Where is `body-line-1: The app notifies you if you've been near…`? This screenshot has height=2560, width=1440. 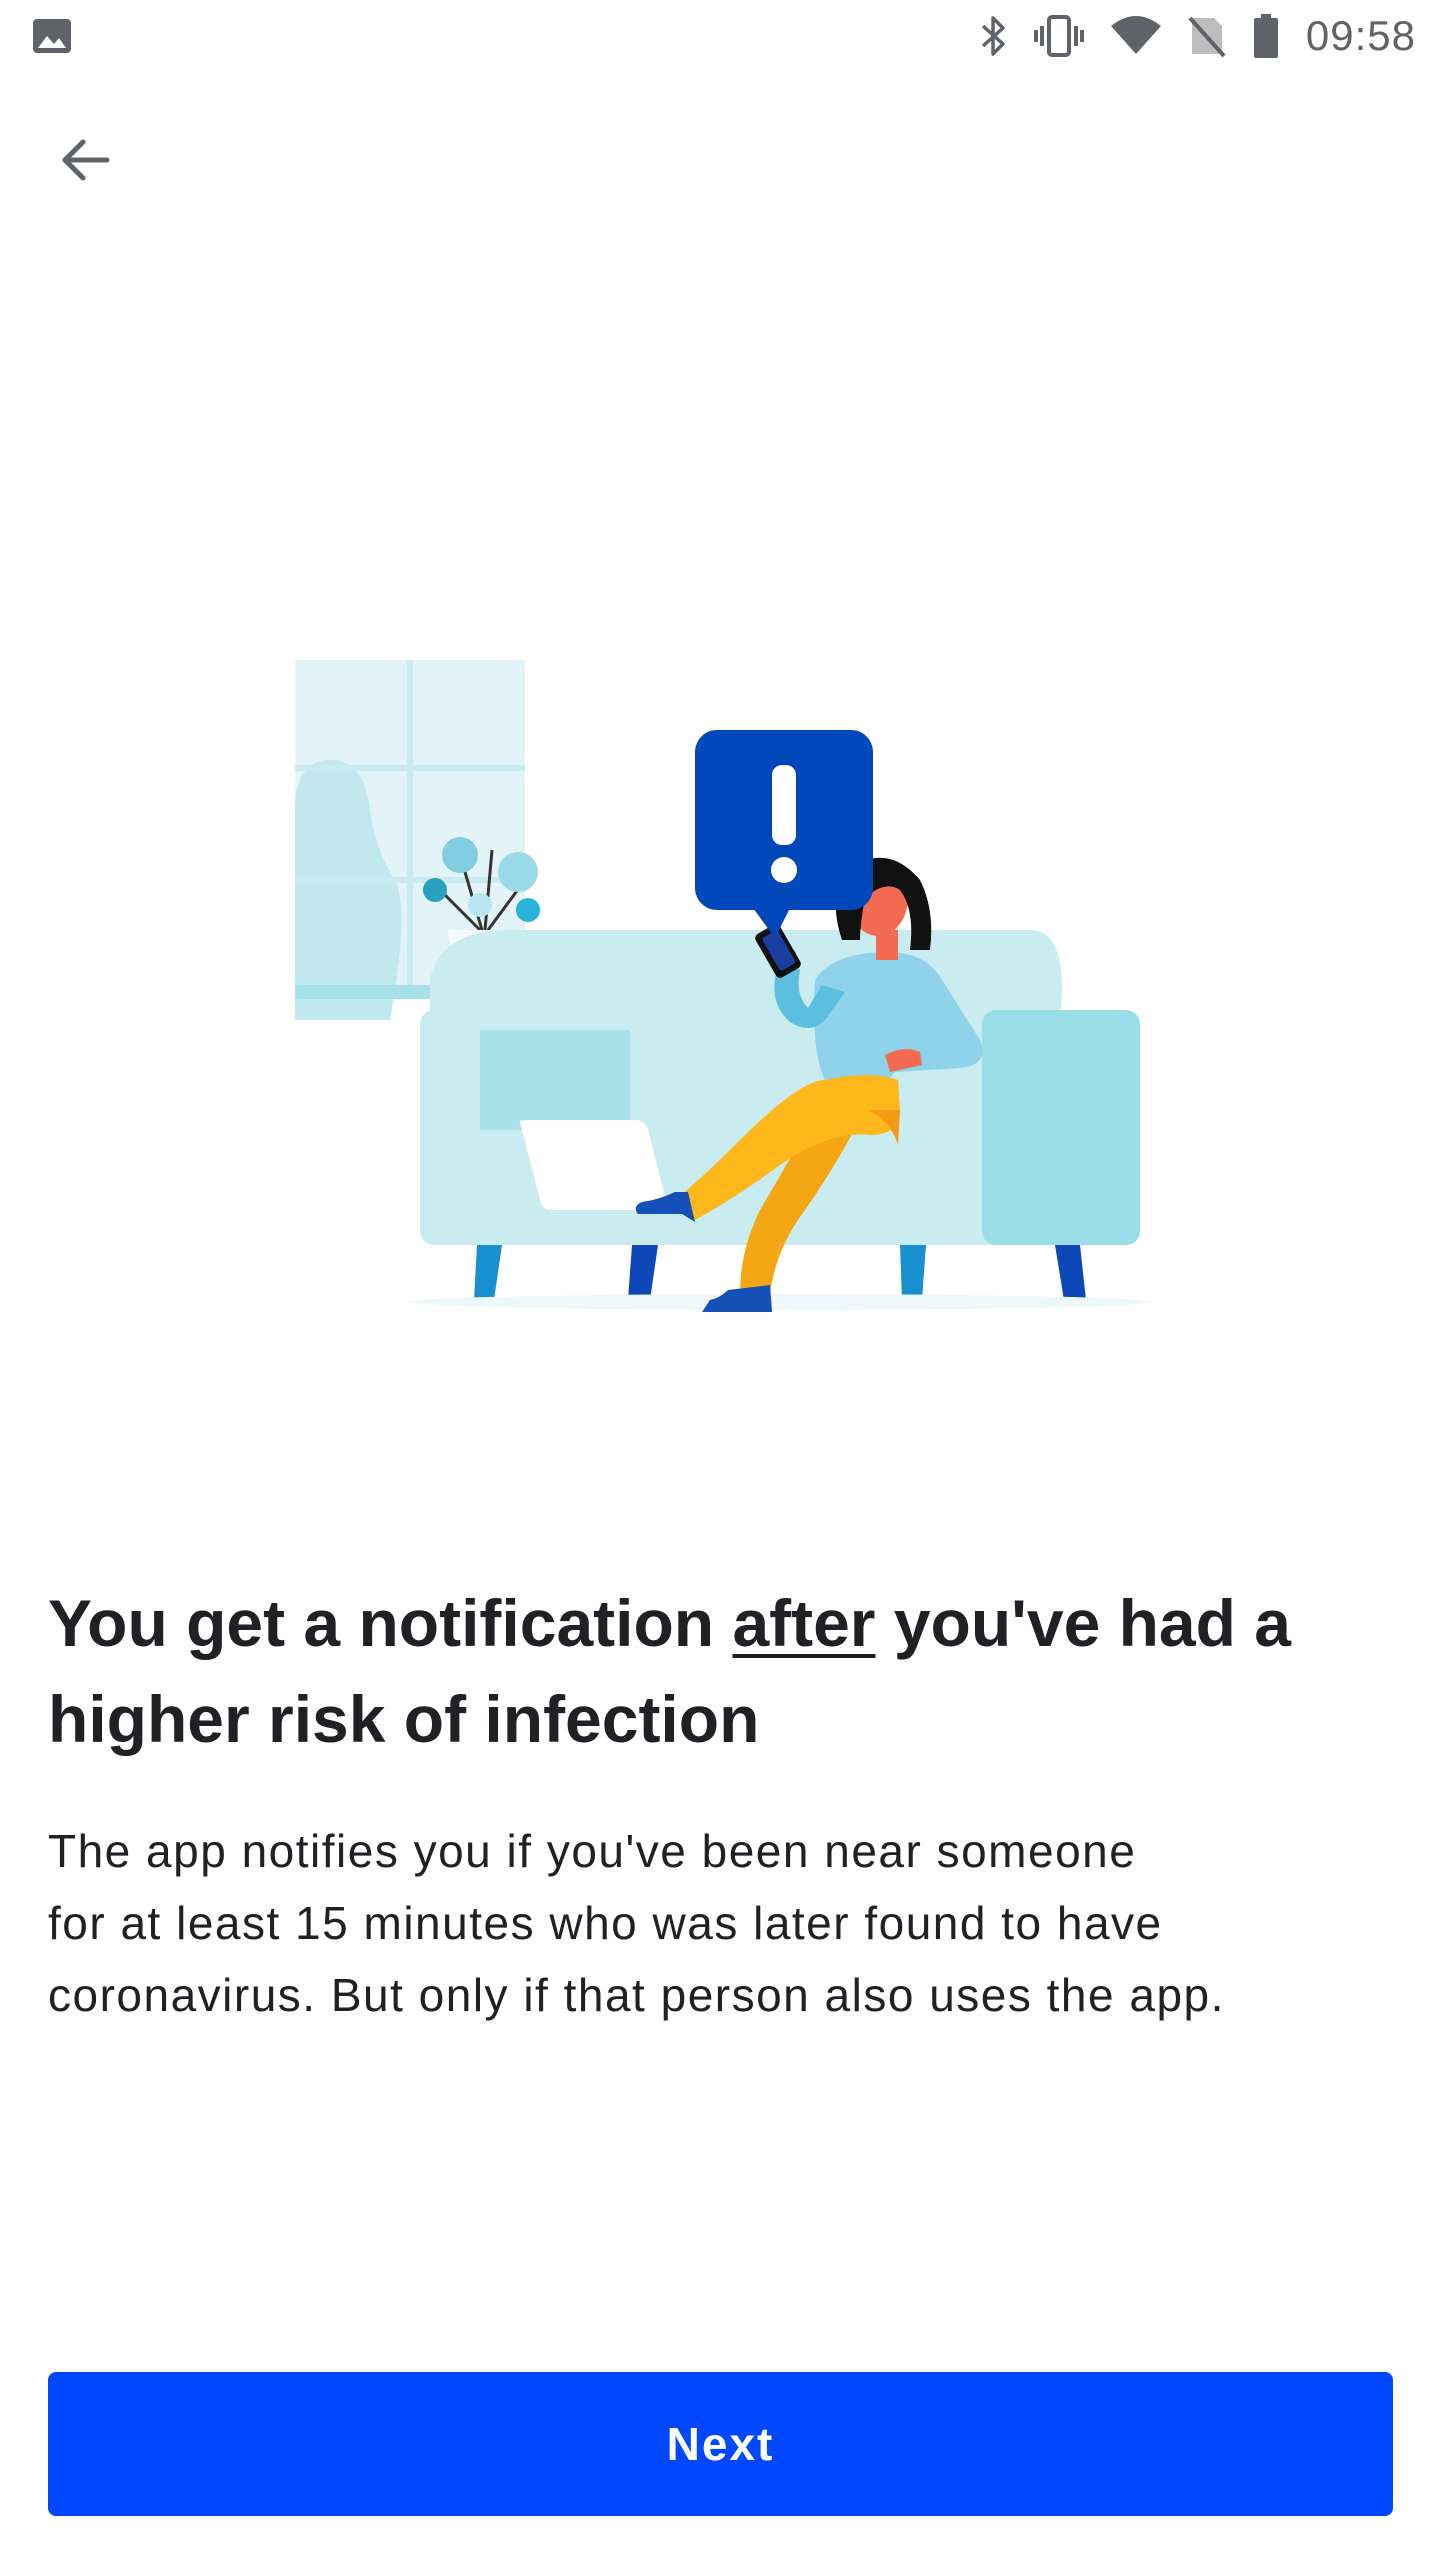
body-line-1: The app notifies you if you've been near… is located at coordinates (592, 1851).